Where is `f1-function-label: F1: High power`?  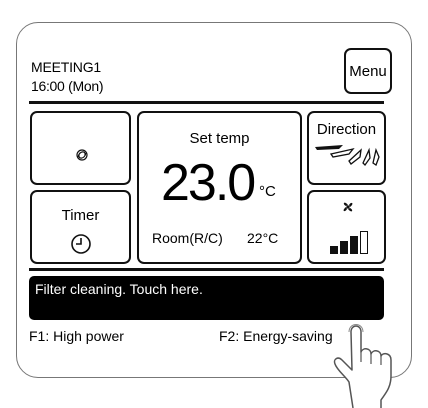 f1-function-label: F1: High power is located at coordinates (76, 336).